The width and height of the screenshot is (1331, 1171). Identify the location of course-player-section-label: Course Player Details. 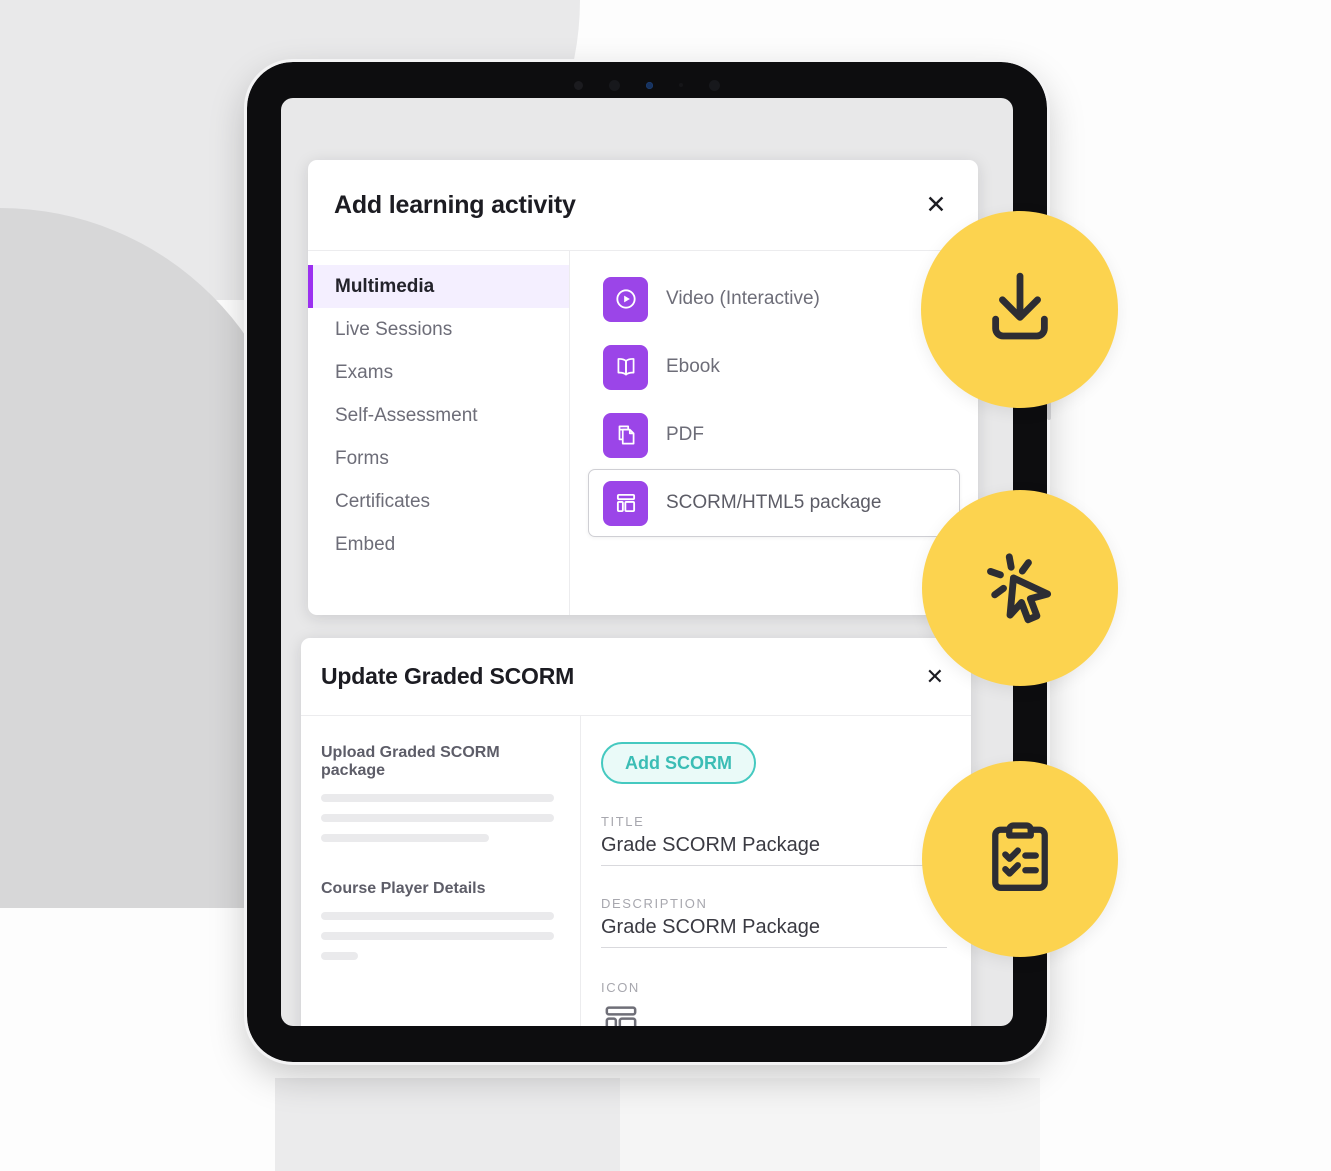
(403, 888).